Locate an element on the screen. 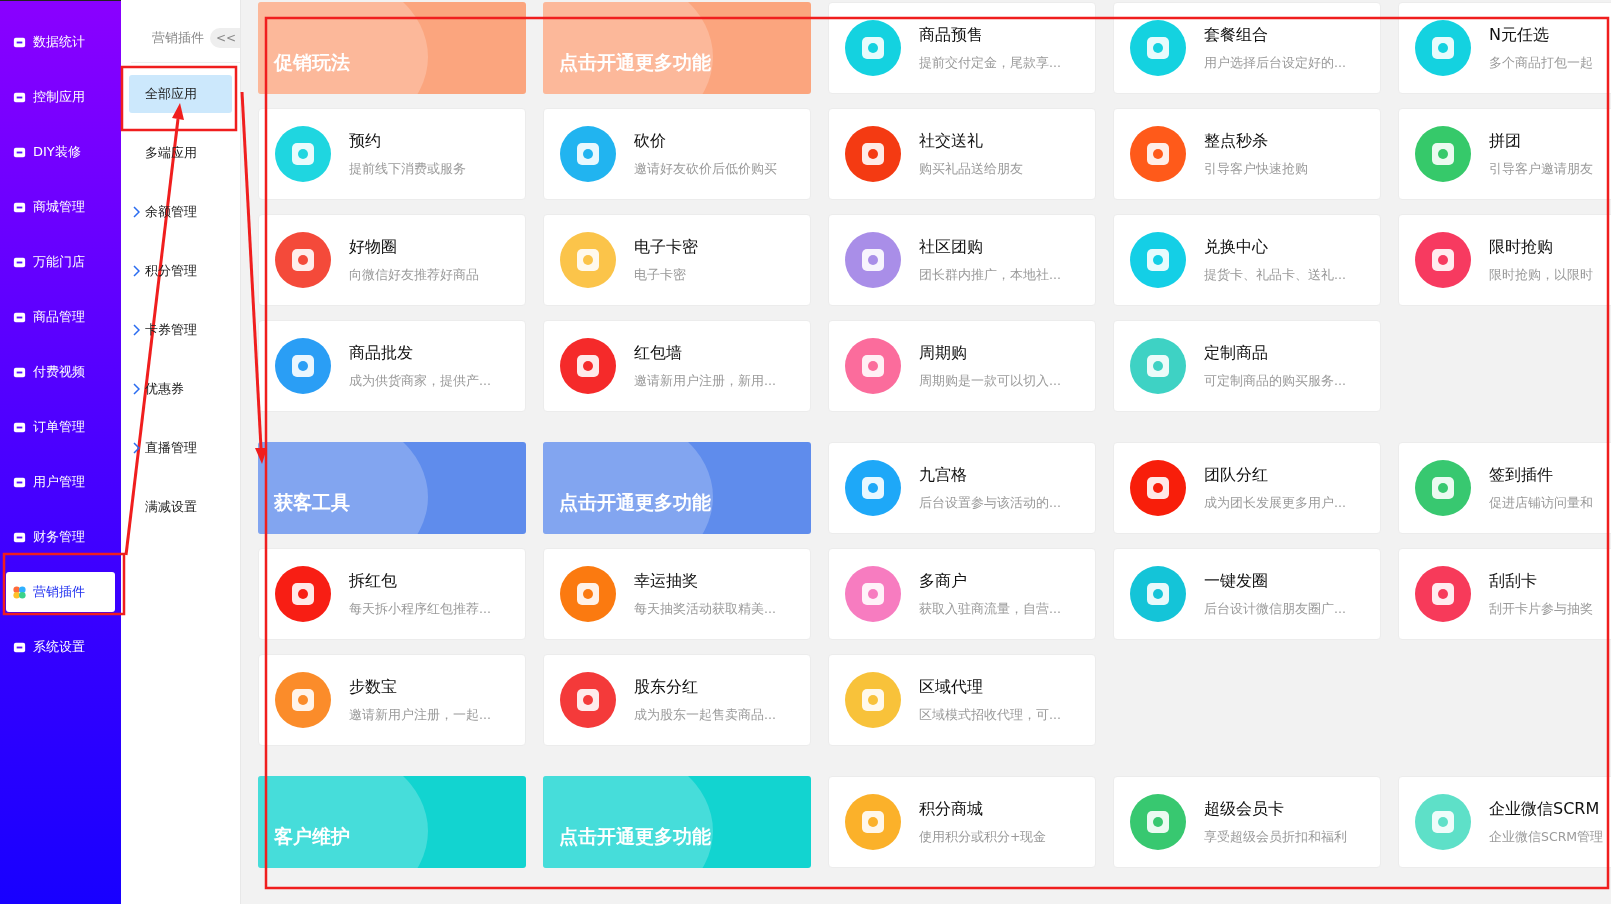 Image resolution: width=1611 pixels, height=904 pixels. app-description: 引导客户邀请朋友 is located at coordinates (1541, 169).